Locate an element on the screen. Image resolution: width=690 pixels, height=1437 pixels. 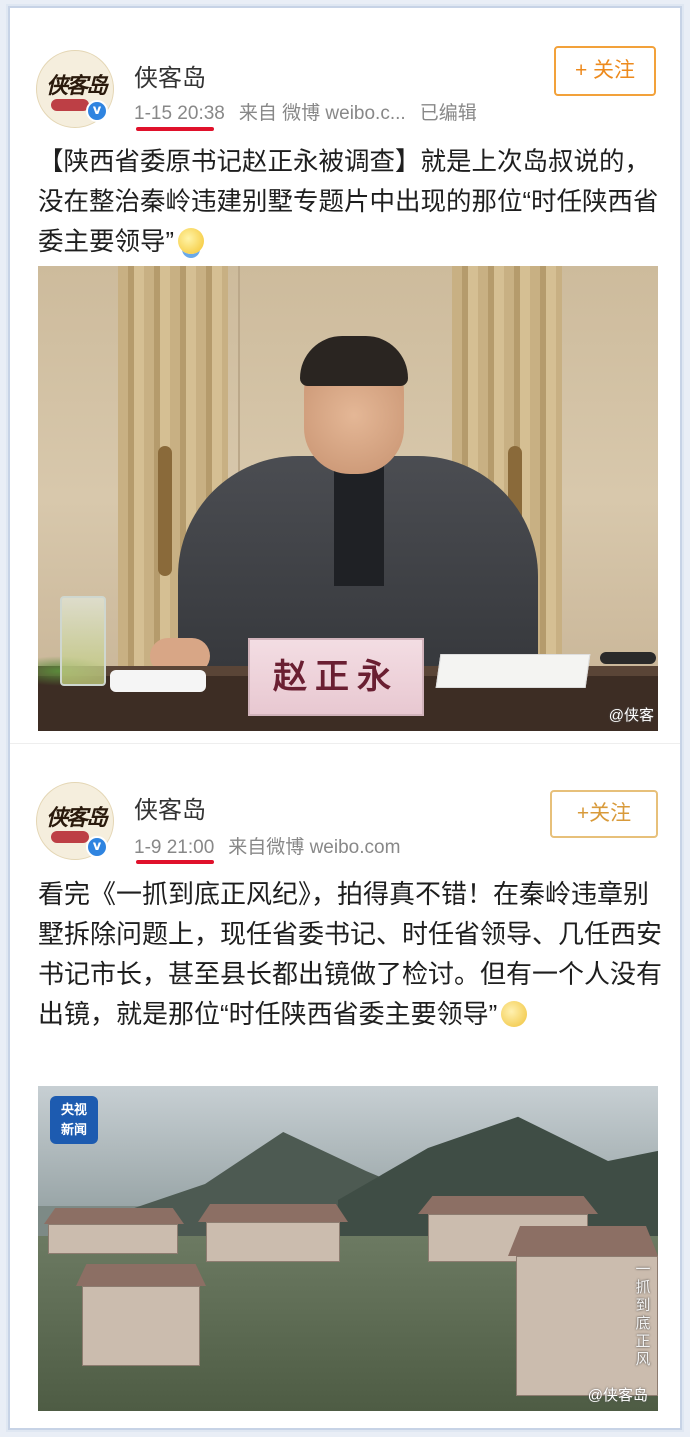
cctv-news-logo: 央视 新闻 is located at coordinates (74, 1120).